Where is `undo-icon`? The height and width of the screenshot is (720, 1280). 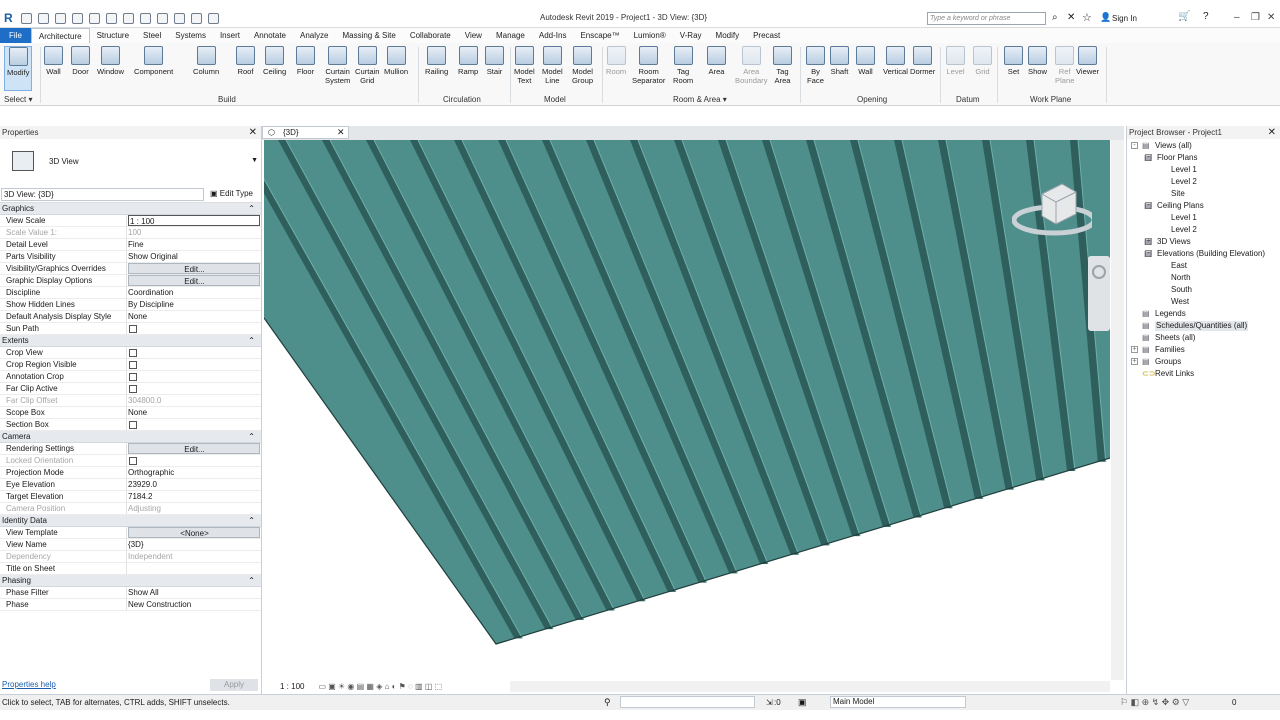 undo-icon is located at coordinates (77, 18).